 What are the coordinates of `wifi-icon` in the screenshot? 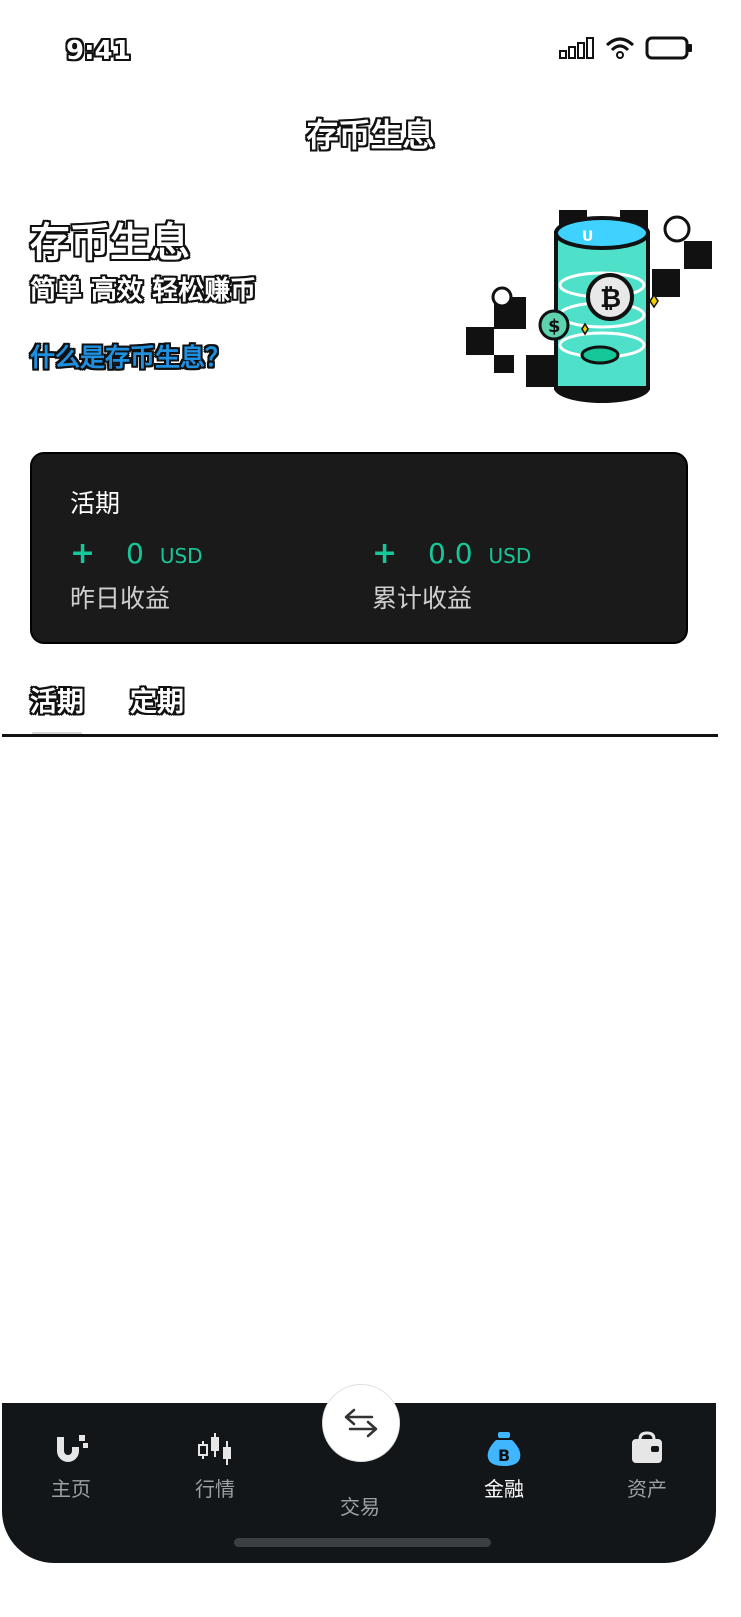 It's located at (620, 48).